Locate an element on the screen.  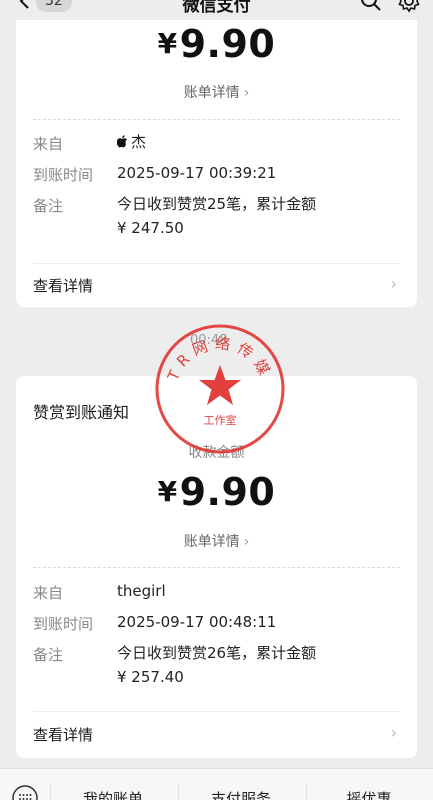
remark-value: 今日收到赞赏26笔，累计金额 ¥ 257.40 is located at coordinates (217, 665).